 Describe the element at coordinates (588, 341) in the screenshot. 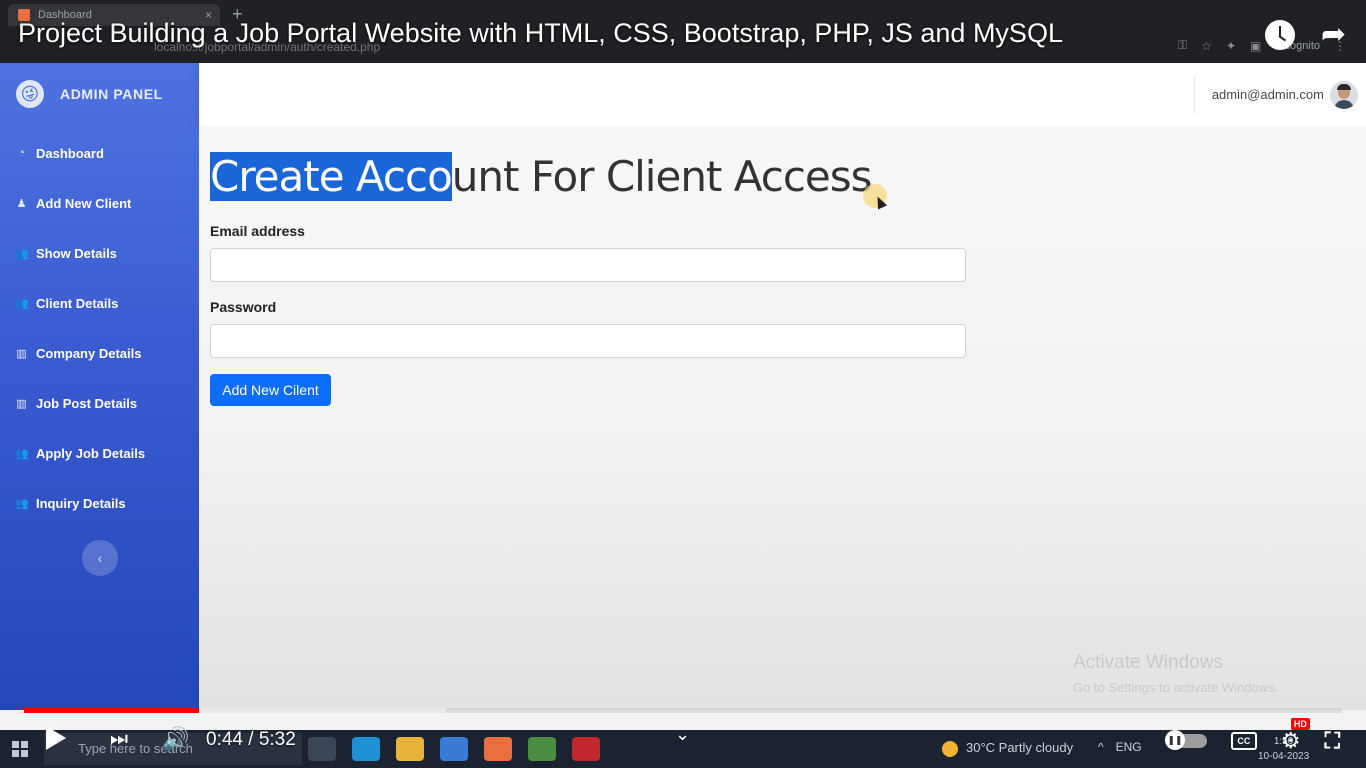

I see `password-field` at that location.